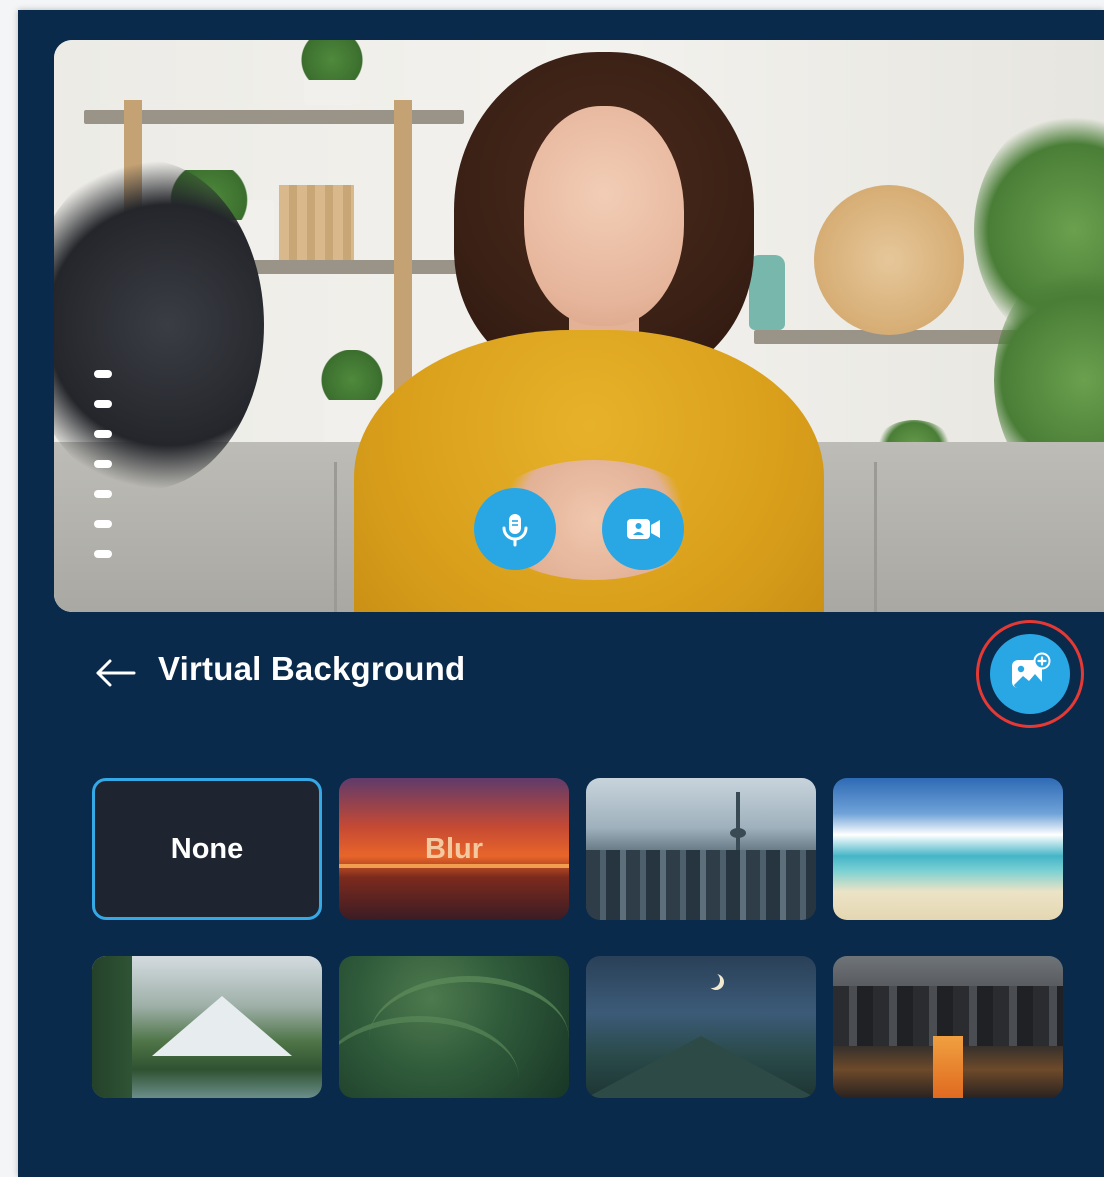 The height and width of the screenshot is (1177, 1104). Describe the element at coordinates (1031, 670) in the screenshot. I see `image-add-icon` at that location.